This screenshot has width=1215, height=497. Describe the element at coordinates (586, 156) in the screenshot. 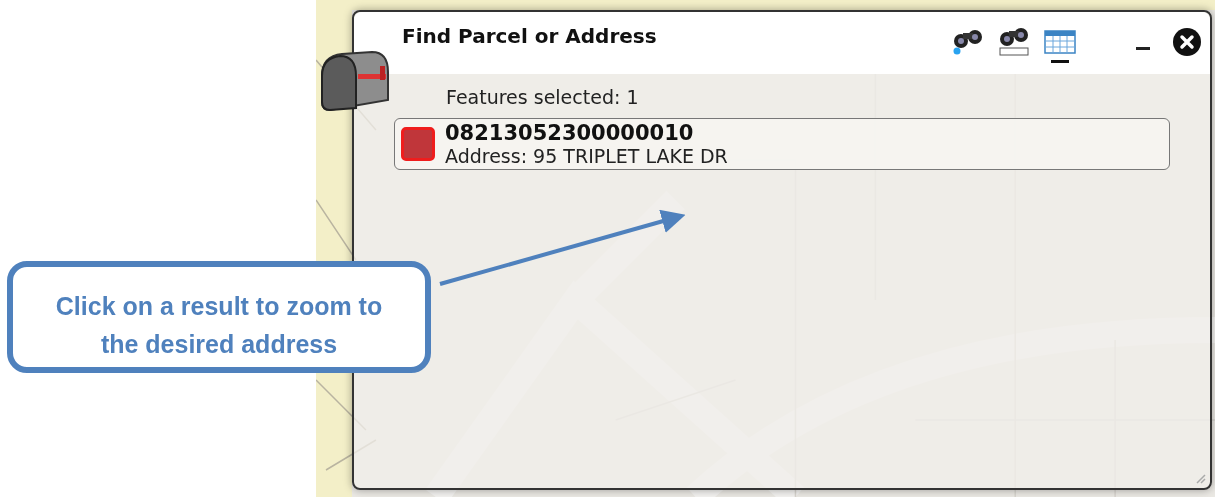

I see `address-text: Address: 95 TRIPLET LAKE DR` at that location.